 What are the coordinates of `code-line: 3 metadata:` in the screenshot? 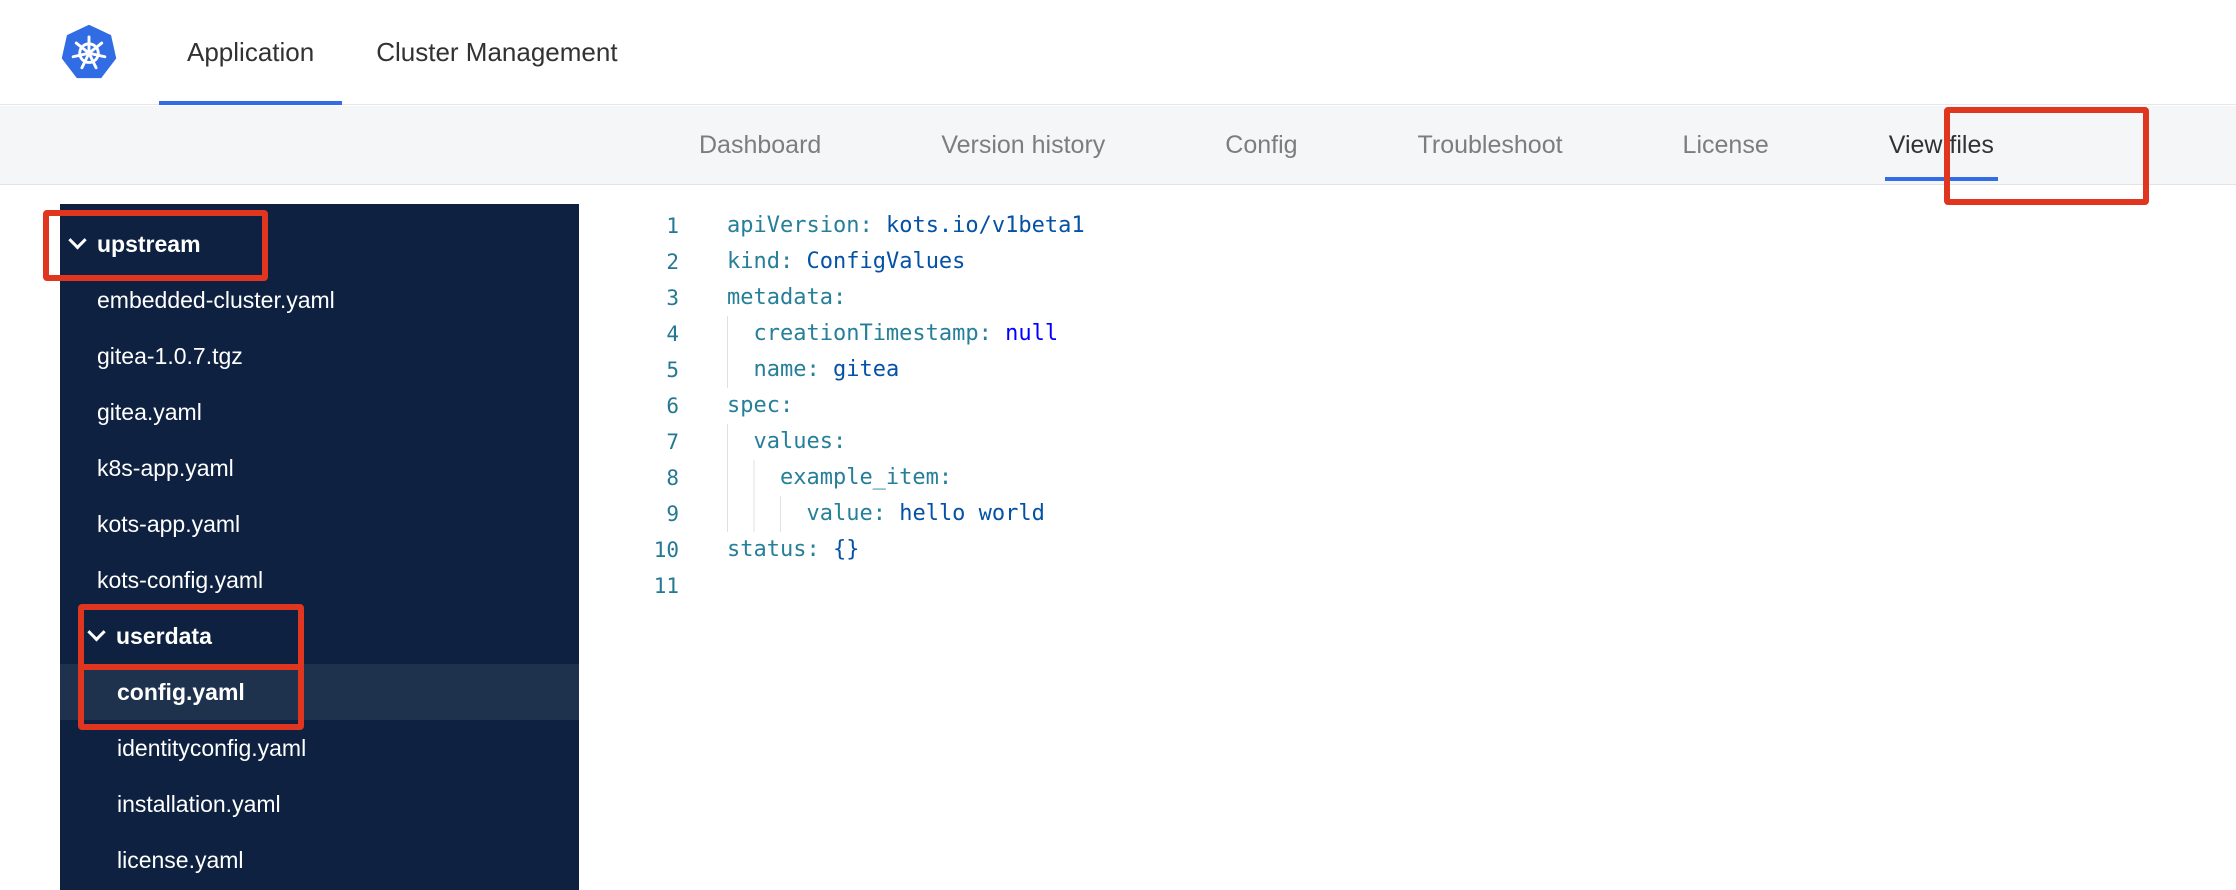 It's located at (1407, 298).